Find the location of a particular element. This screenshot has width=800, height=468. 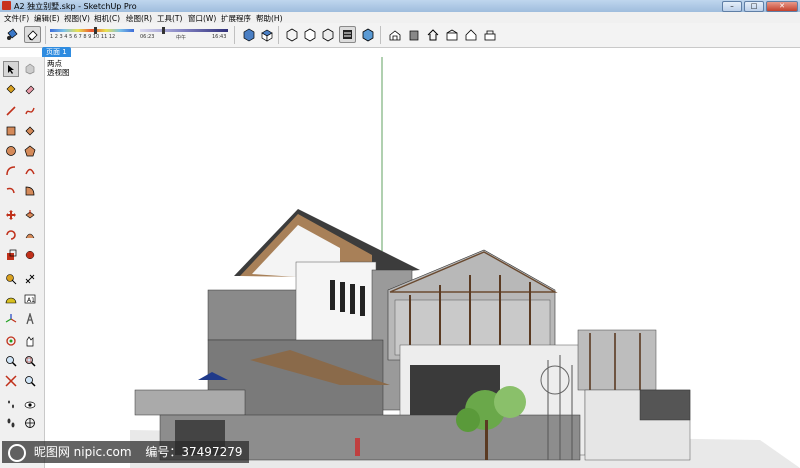

time-start-label: 06:23 is located at coordinates (147, 37).